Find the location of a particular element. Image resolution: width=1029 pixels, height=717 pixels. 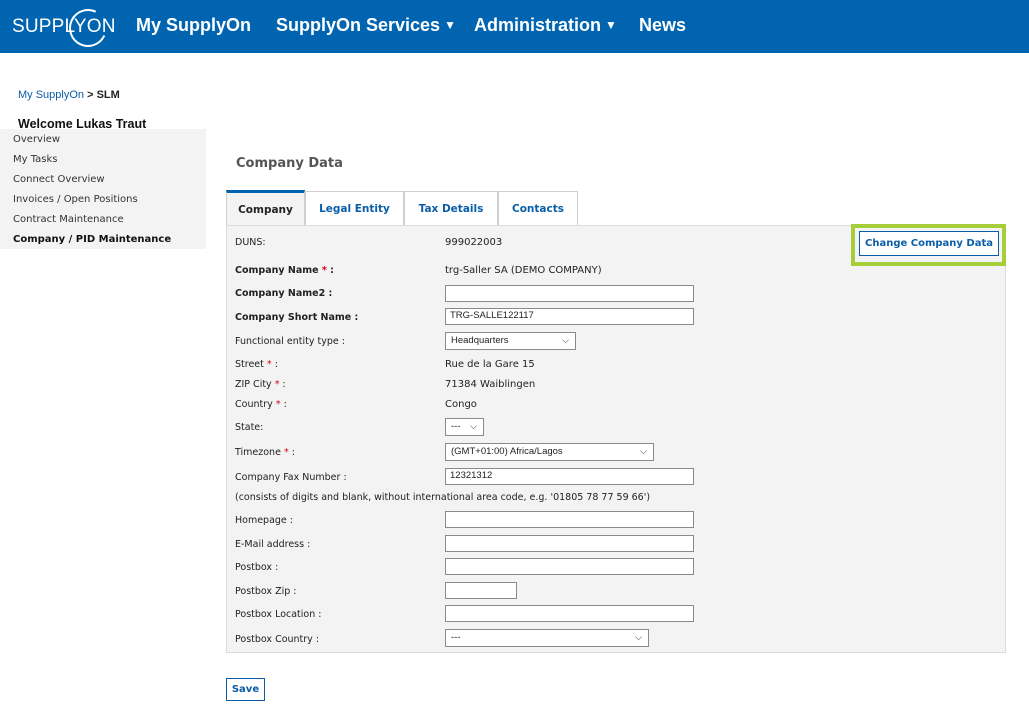

postbox-country-label: Postbox Country : is located at coordinates (277, 639).